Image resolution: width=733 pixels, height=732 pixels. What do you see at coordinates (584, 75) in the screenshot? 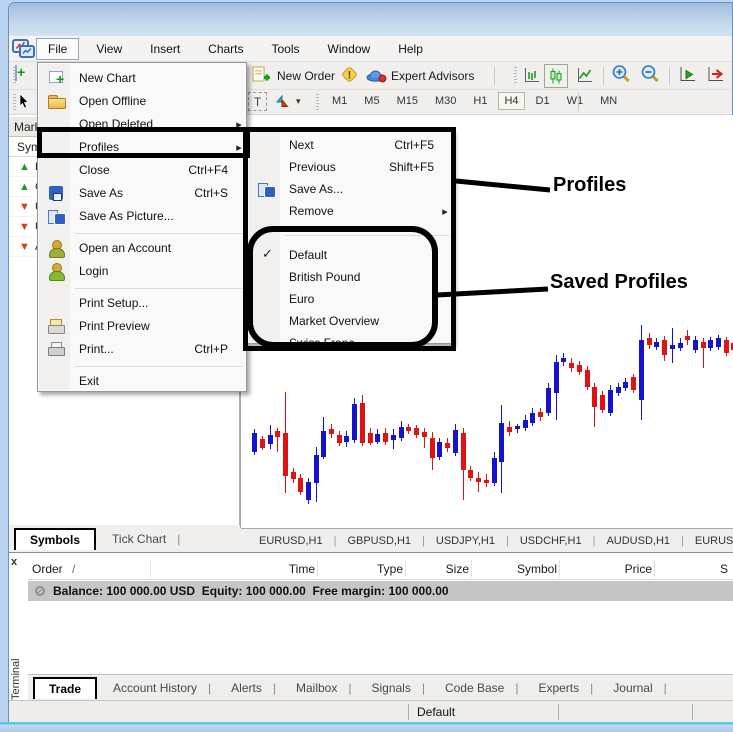
I see `line-chart-icon` at bounding box center [584, 75].